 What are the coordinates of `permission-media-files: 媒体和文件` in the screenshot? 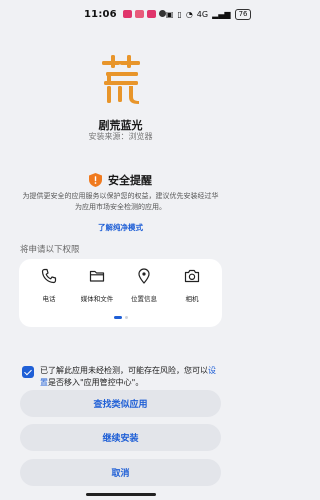 It's located at (97, 285).